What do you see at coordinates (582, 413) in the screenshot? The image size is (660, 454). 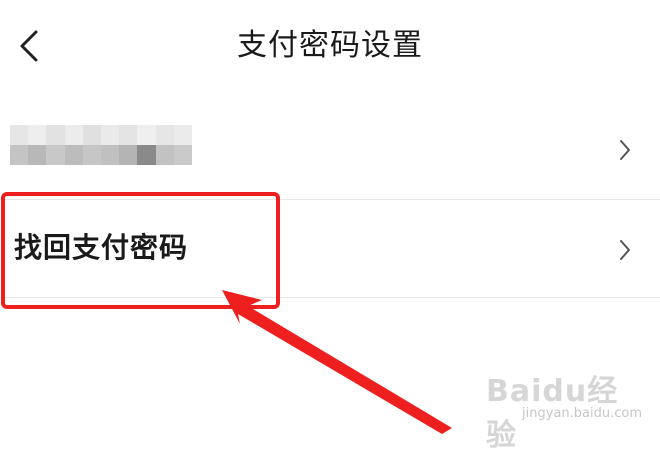 I see `watermark-url: jingyan.baidu.com` at bounding box center [582, 413].